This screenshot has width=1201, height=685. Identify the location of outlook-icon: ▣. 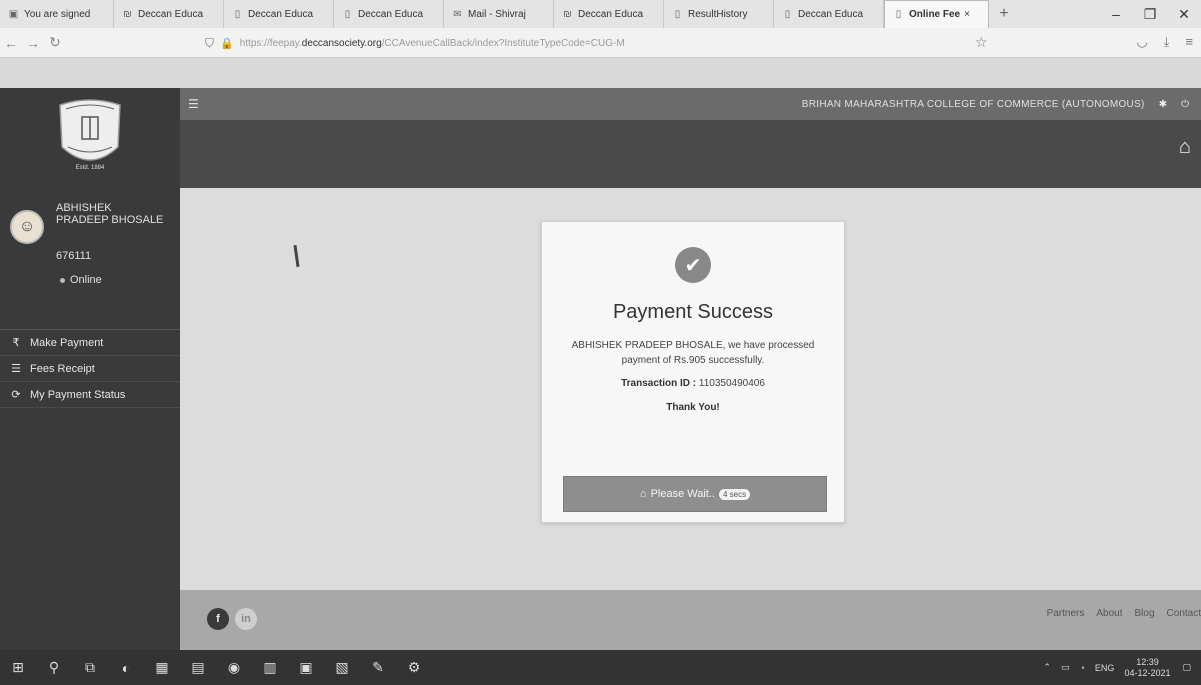
(306, 667).